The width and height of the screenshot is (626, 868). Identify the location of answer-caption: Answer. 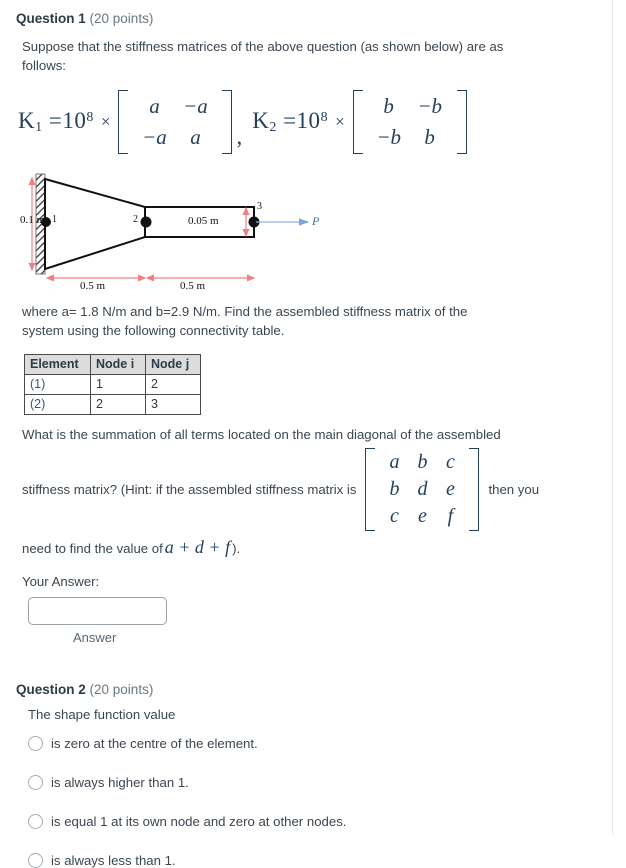
(95, 637).